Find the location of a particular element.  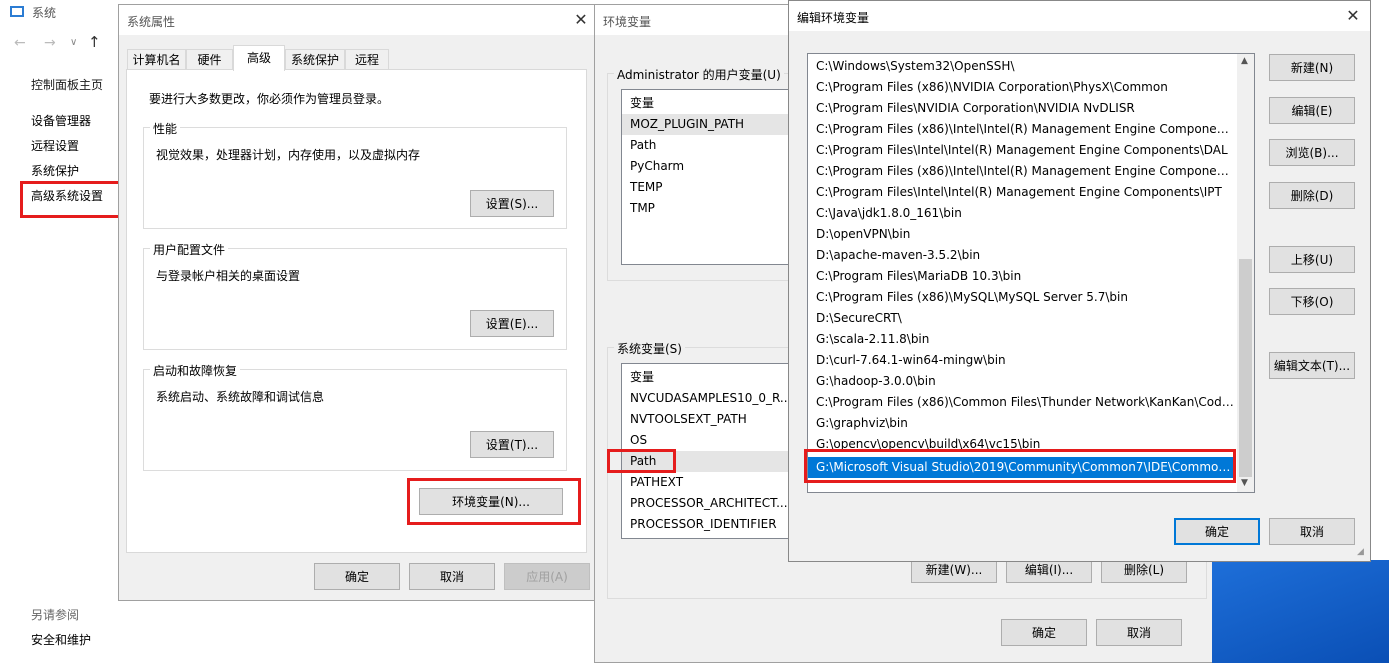

startup-recovery-group-label: 启动和故障恢复 is located at coordinates (195, 370).